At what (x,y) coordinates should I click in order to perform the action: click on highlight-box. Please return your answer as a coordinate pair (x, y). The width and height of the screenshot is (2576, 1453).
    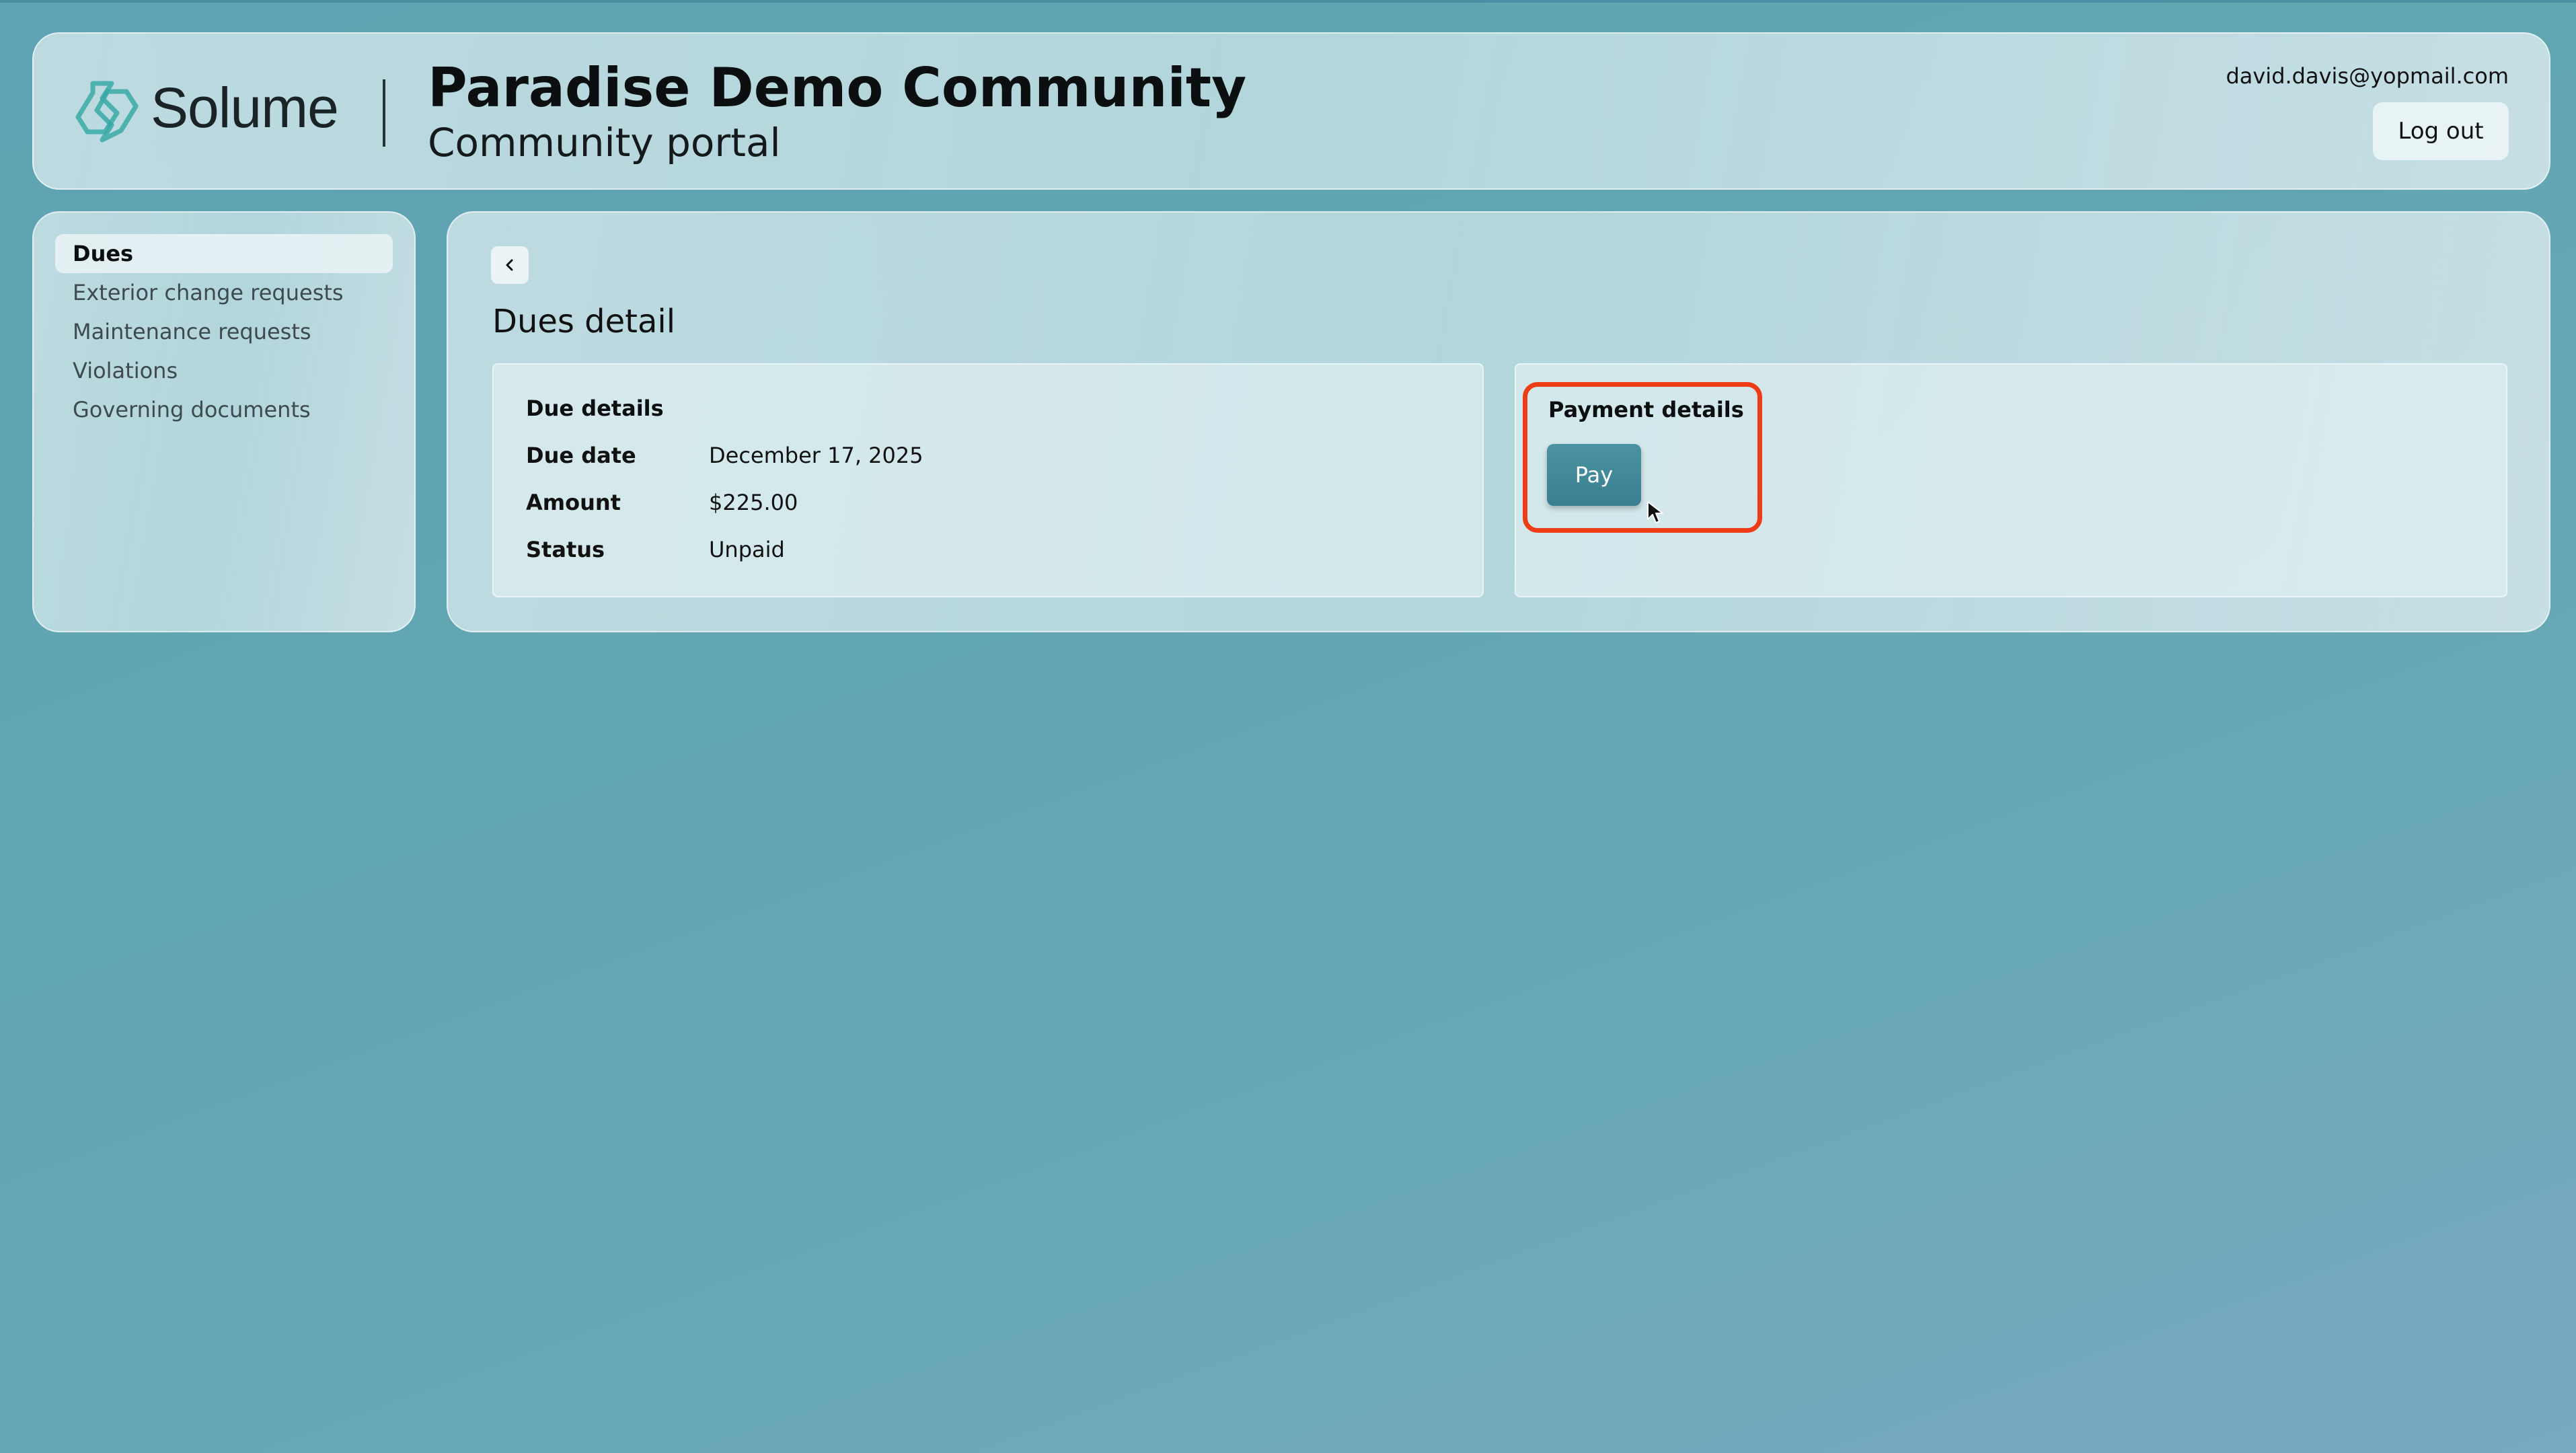
    Looking at the image, I should click on (1642, 457).